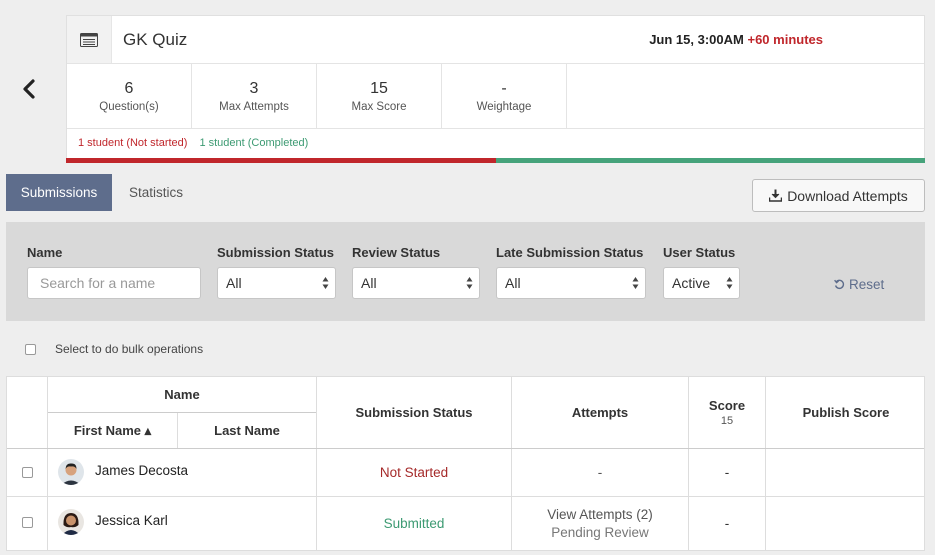 The height and width of the screenshot is (555, 935). What do you see at coordinates (504, 88) in the screenshot?
I see `stat-value: -` at bounding box center [504, 88].